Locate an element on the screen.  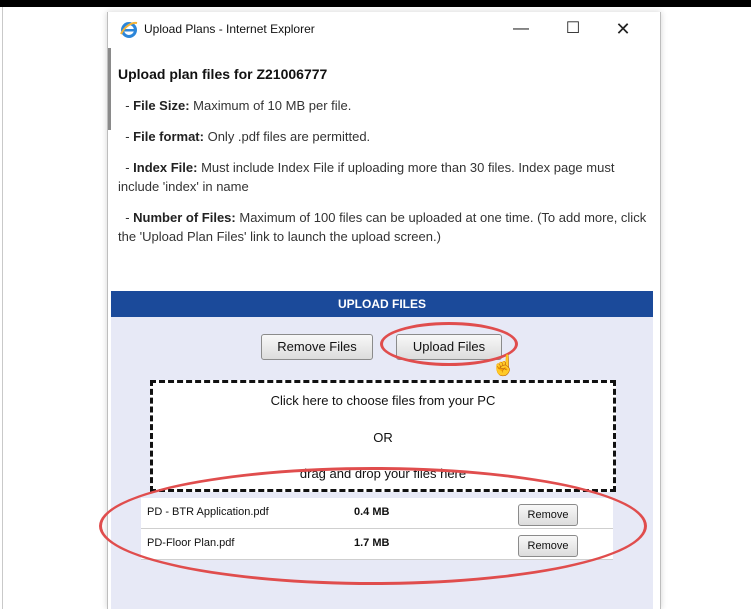
rule-label: File Size: is located at coordinates (161, 105).